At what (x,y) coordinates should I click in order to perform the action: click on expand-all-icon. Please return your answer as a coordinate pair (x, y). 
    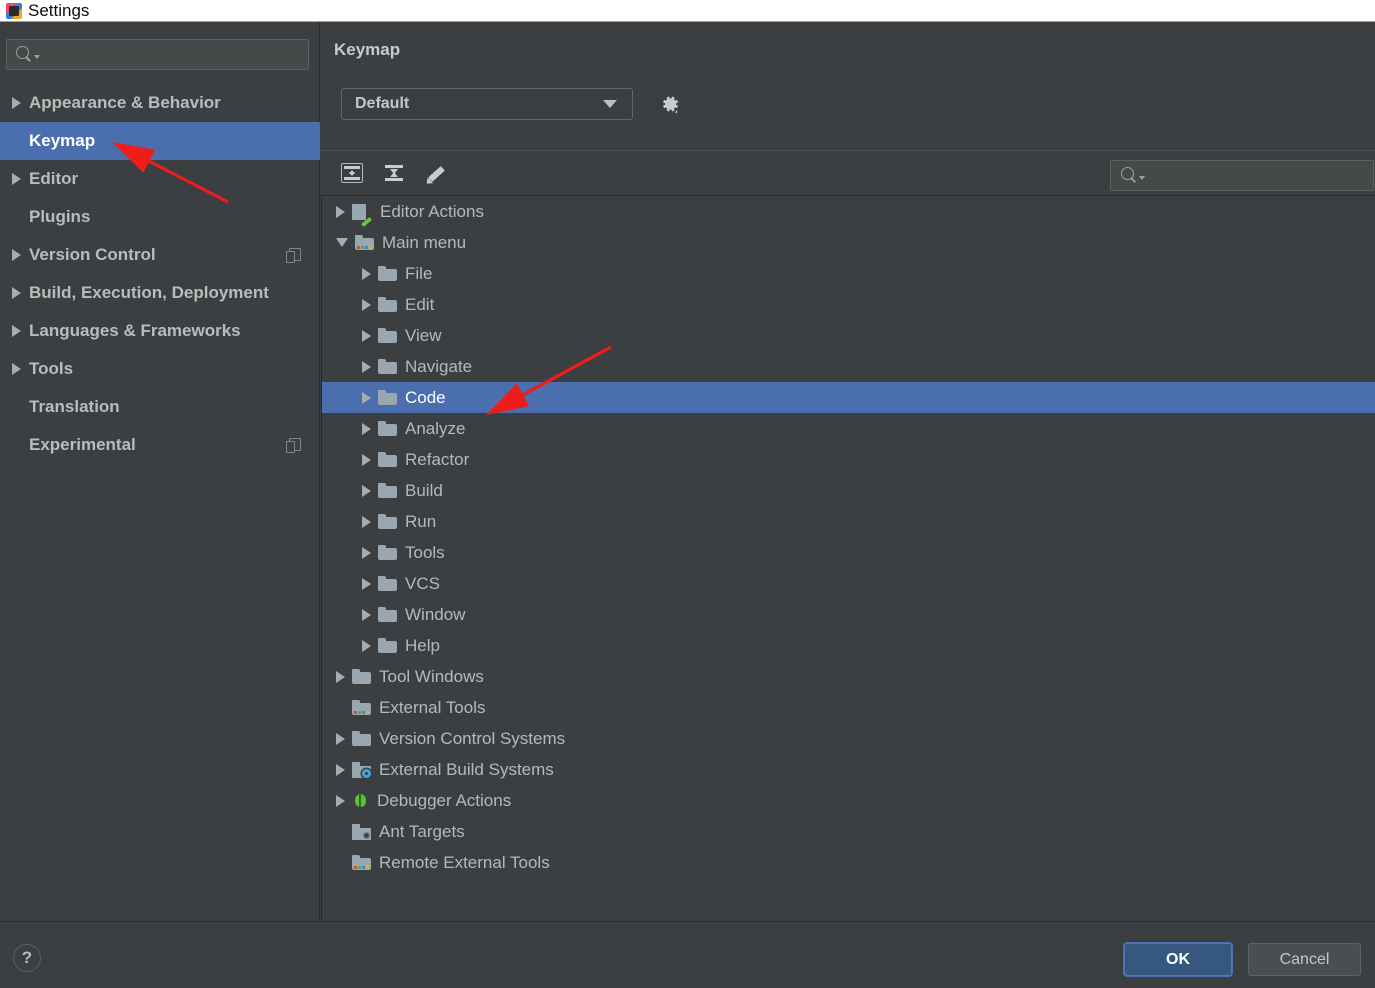
    Looking at the image, I should click on (352, 173).